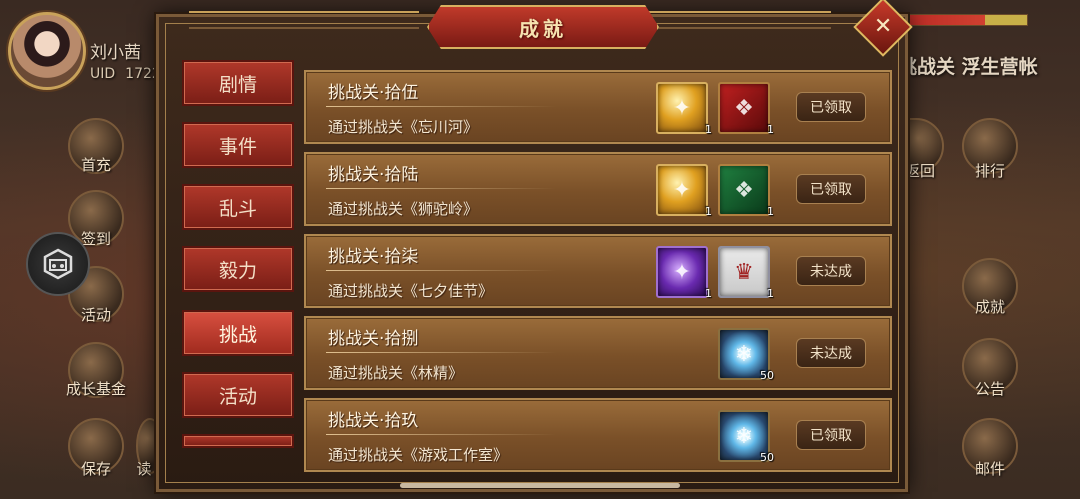 This screenshot has width=1080, height=499. What do you see at coordinates (598, 189) in the screenshot?
I see `achievement-row: 挑战关·拾陆 通过挑战关《狮驼岭》 ✦ 1 ❖ 1 已领取` at bounding box center [598, 189].